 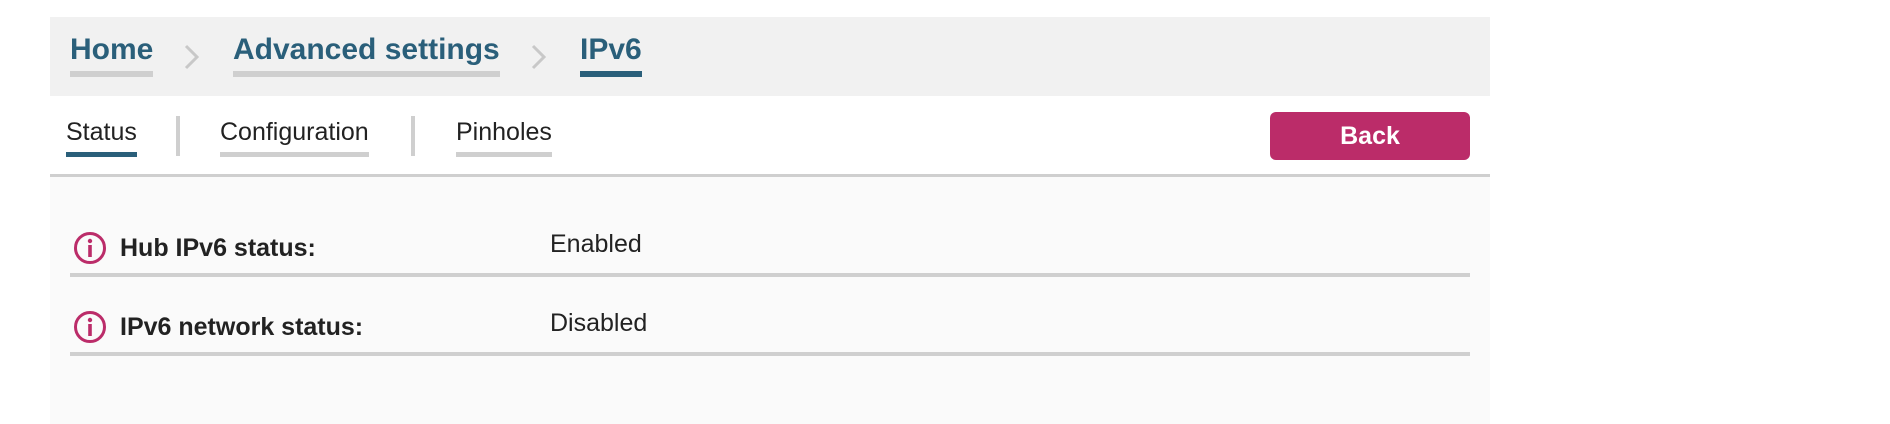 I want to click on status-row-ipv6-network: IPv6 network status: Disabled, so click(x=770, y=314).